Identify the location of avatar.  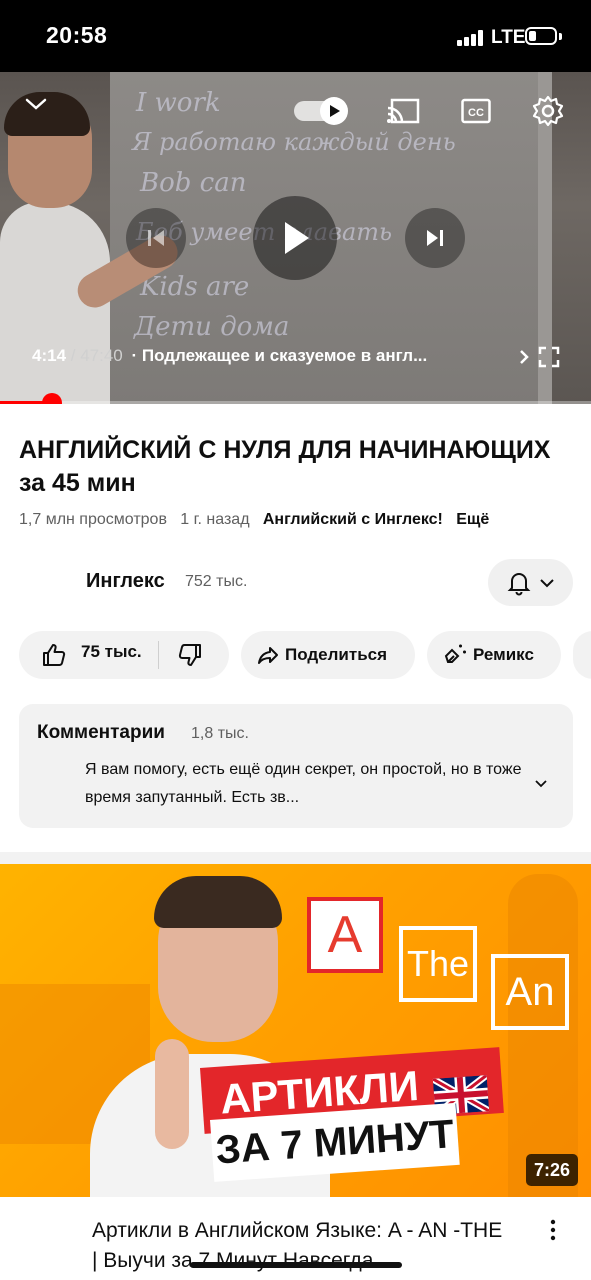
(42, 584).